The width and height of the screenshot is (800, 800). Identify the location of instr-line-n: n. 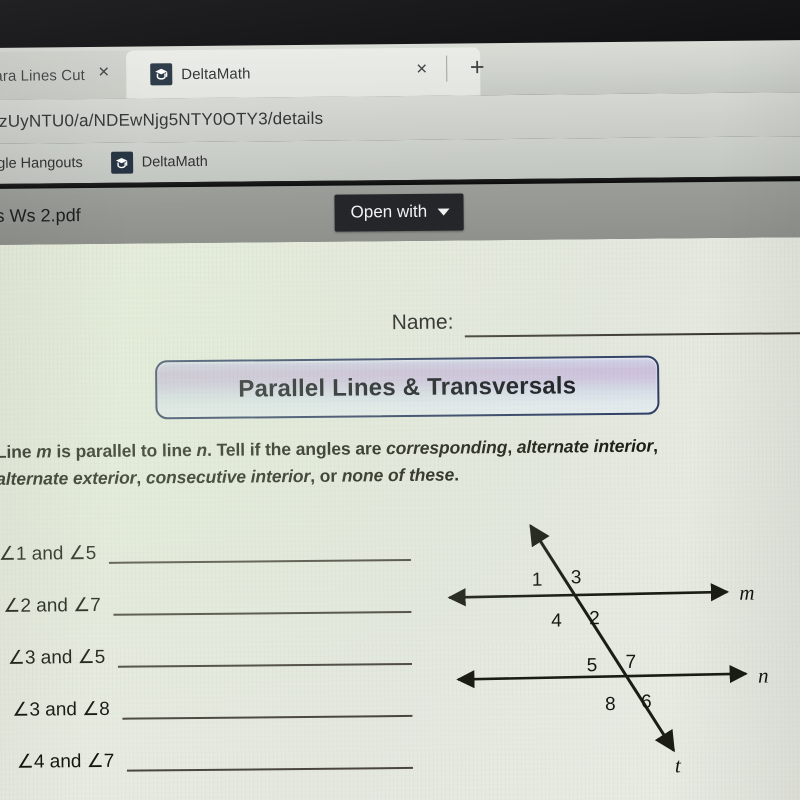
(202, 449).